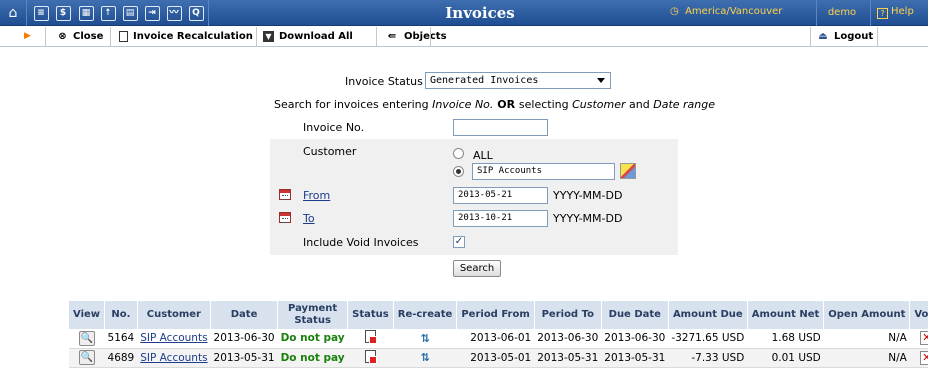 The image size is (928, 387). What do you see at coordinates (244, 358) in the screenshot?
I see `invoice-date: 2013-05-31` at bounding box center [244, 358].